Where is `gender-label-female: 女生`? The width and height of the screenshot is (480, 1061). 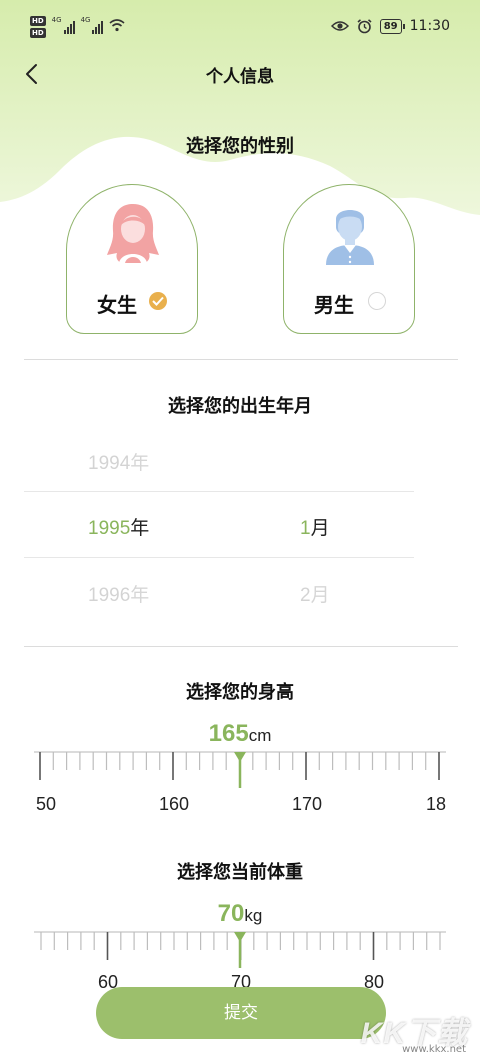 gender-label-female: 女生 is located at coordinates (117, 305).